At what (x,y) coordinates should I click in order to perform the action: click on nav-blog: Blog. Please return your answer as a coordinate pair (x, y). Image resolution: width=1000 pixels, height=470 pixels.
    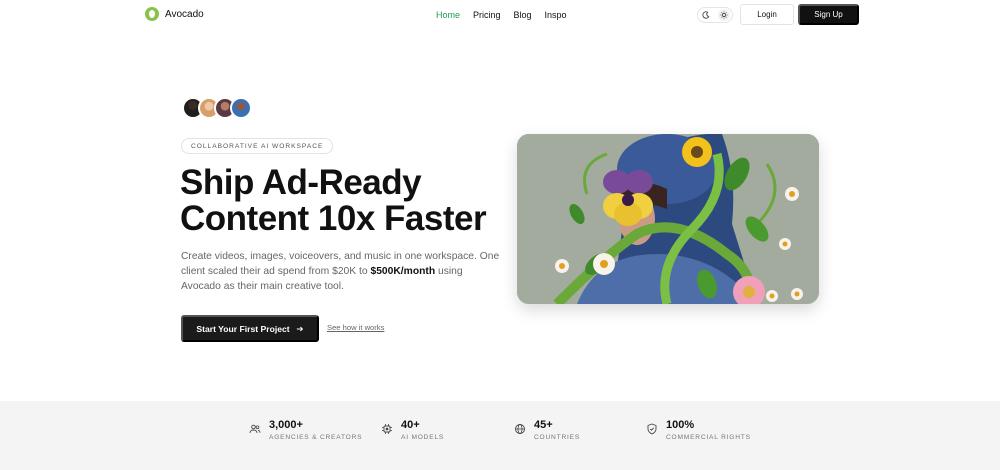
    Looking at the image, I should click on (523, 15).